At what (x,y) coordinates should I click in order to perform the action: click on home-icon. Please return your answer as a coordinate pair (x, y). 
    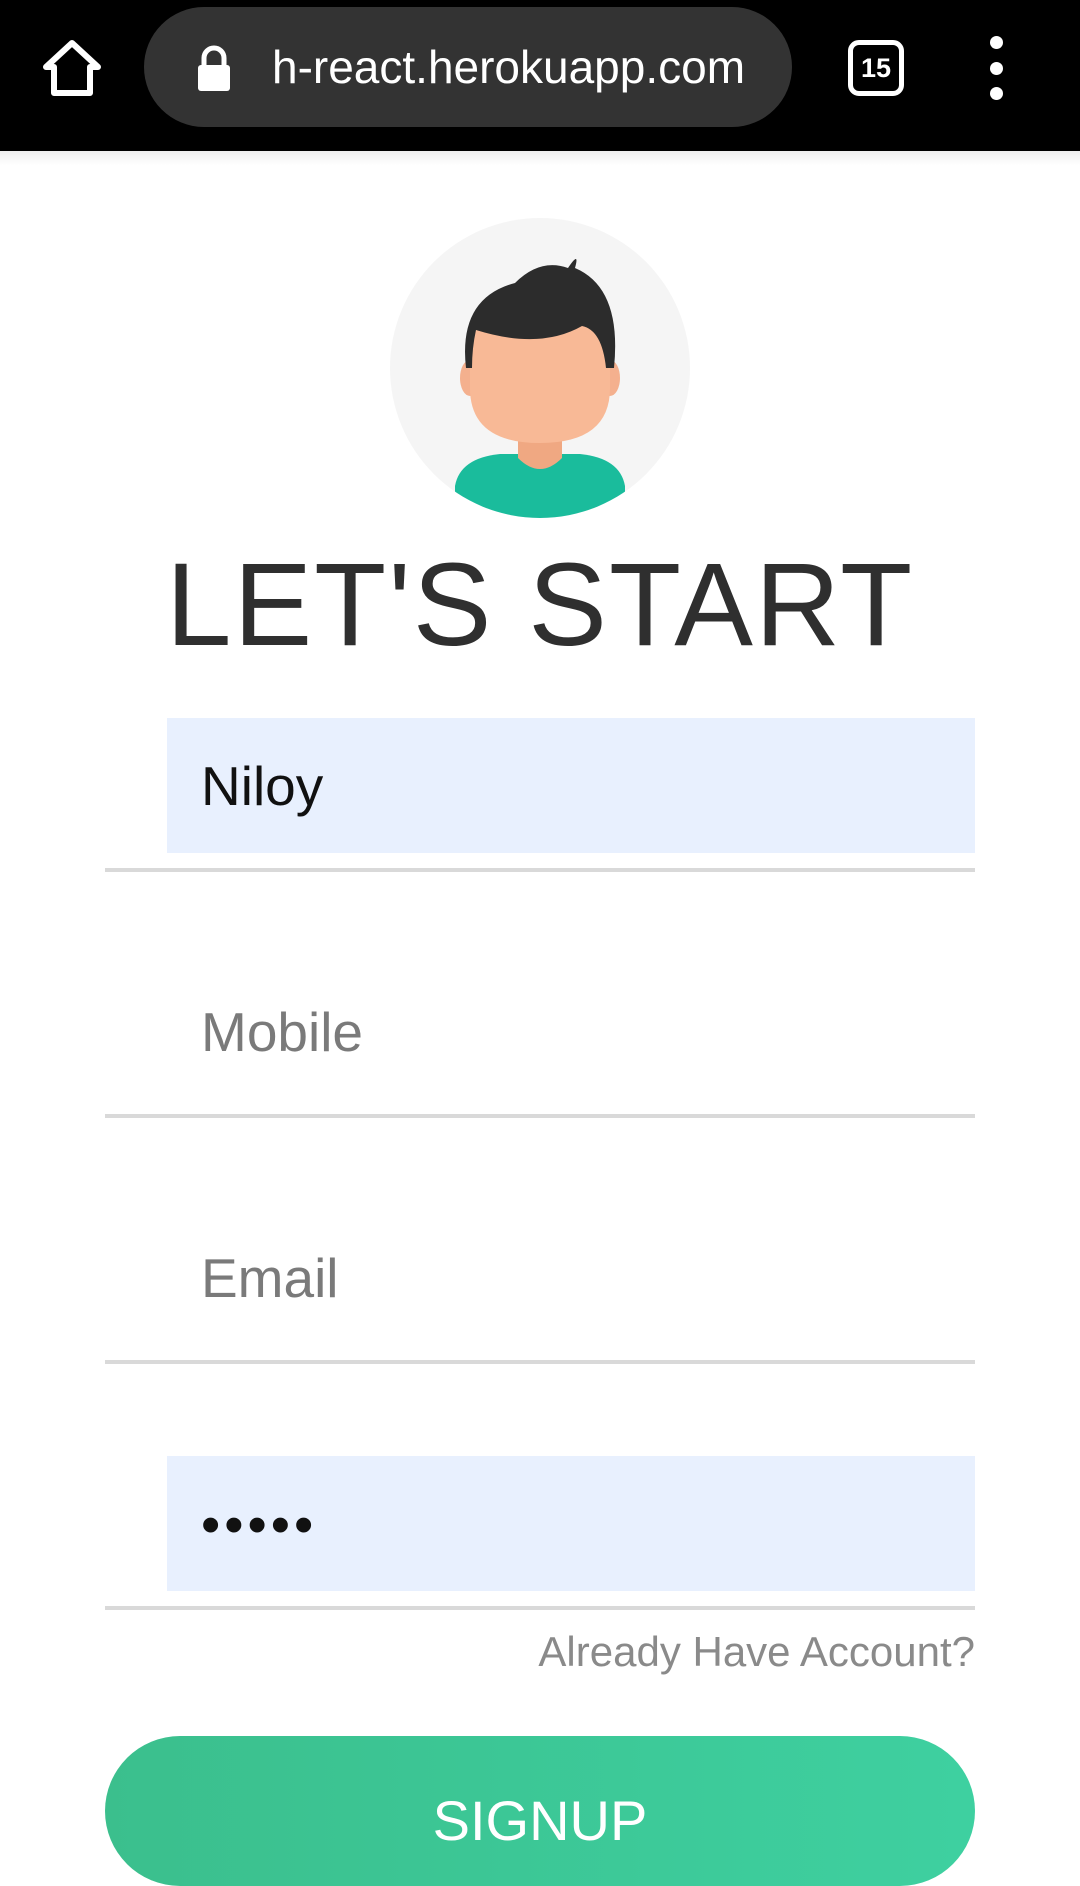
    Looking at the image, I should click on (72, 68).